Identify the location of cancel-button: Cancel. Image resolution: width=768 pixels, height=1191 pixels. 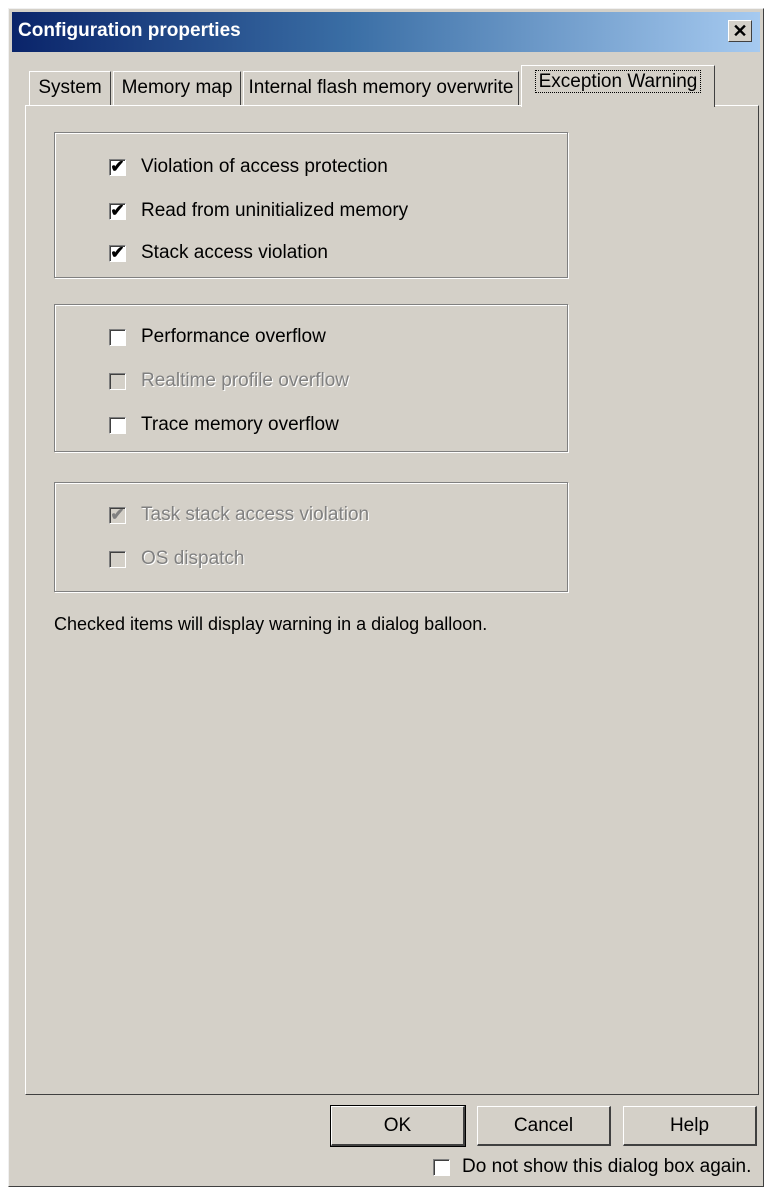
(544, 1126).